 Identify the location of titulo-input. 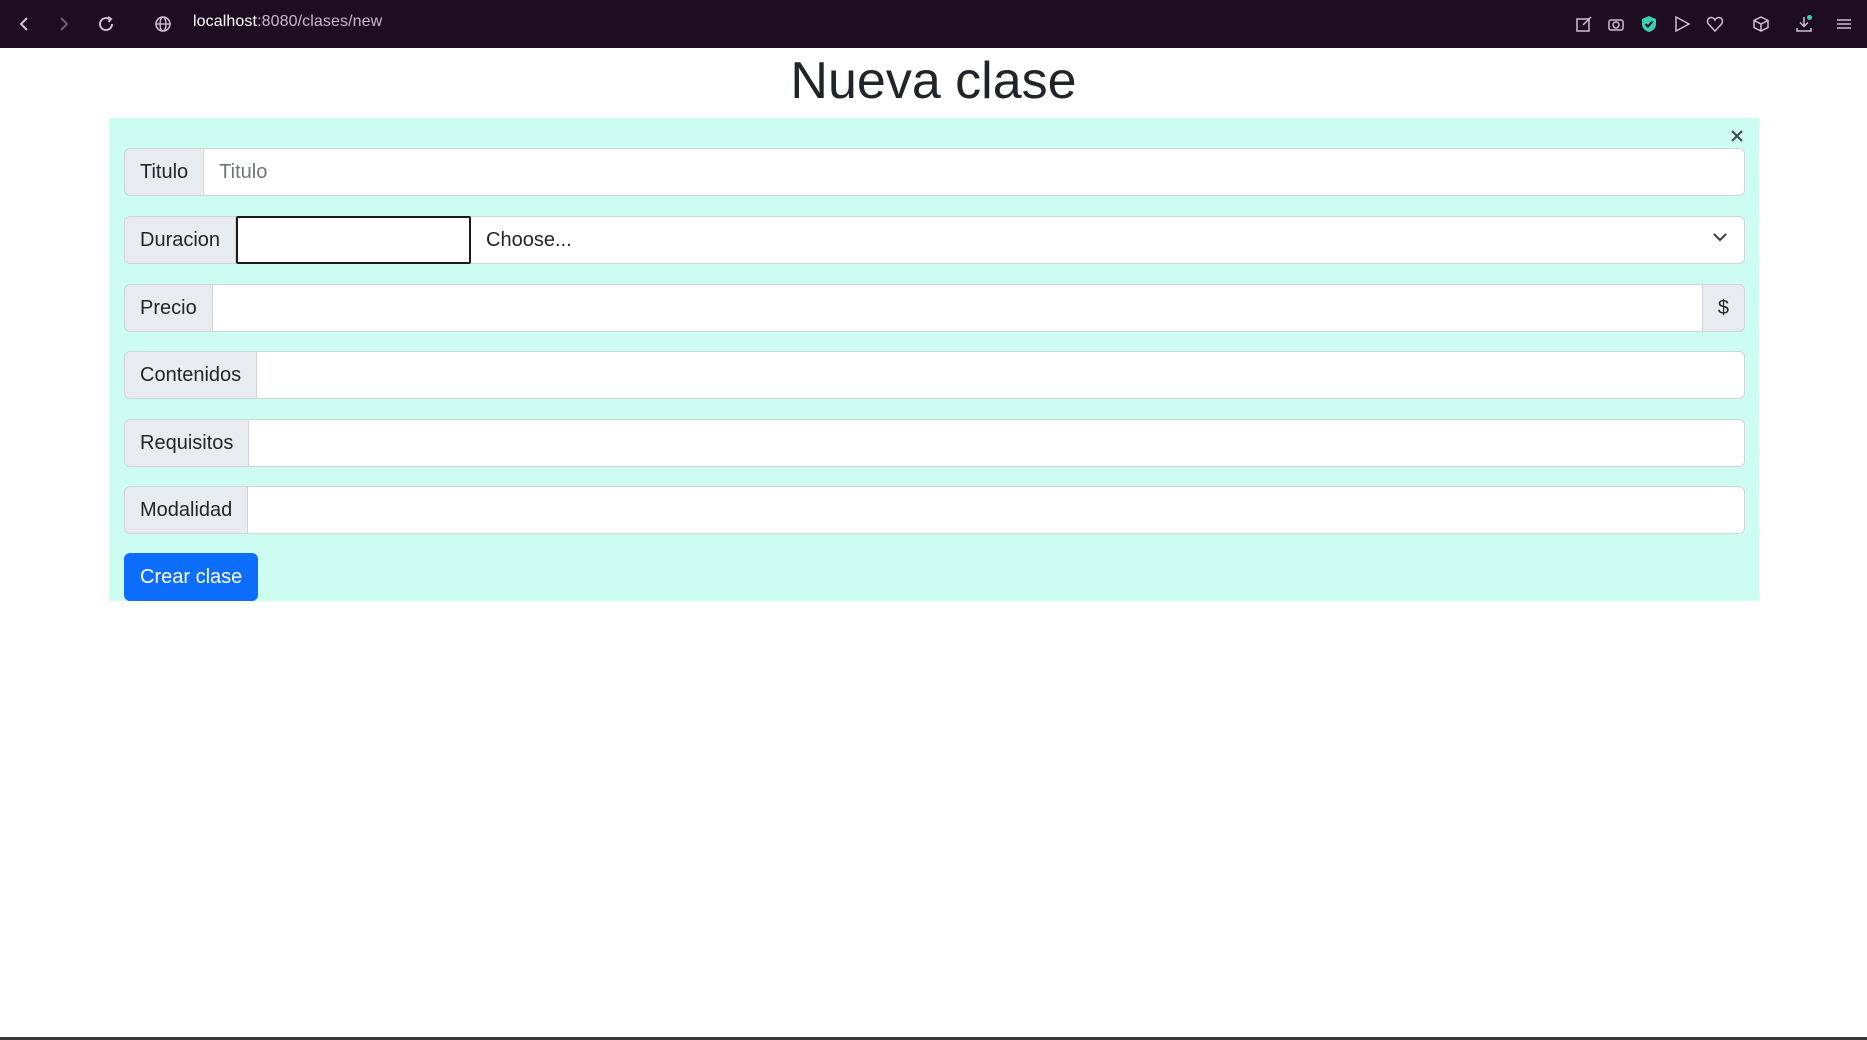
(974, 172).